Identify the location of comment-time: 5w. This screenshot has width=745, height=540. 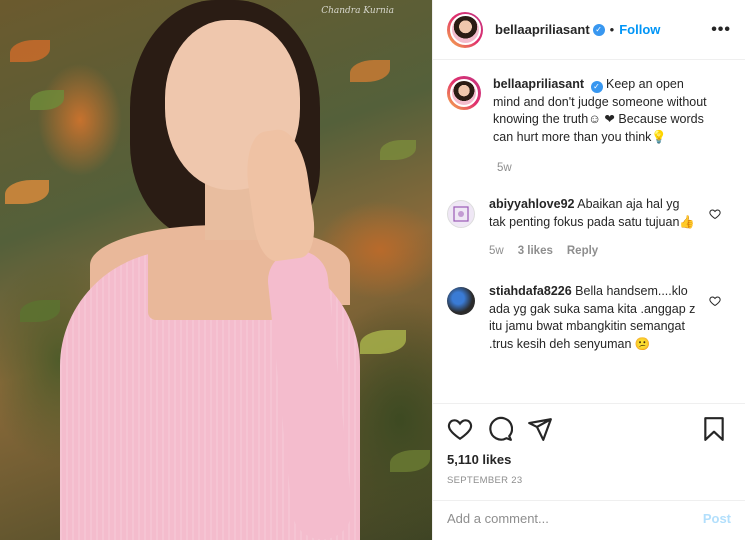
(496, 251).